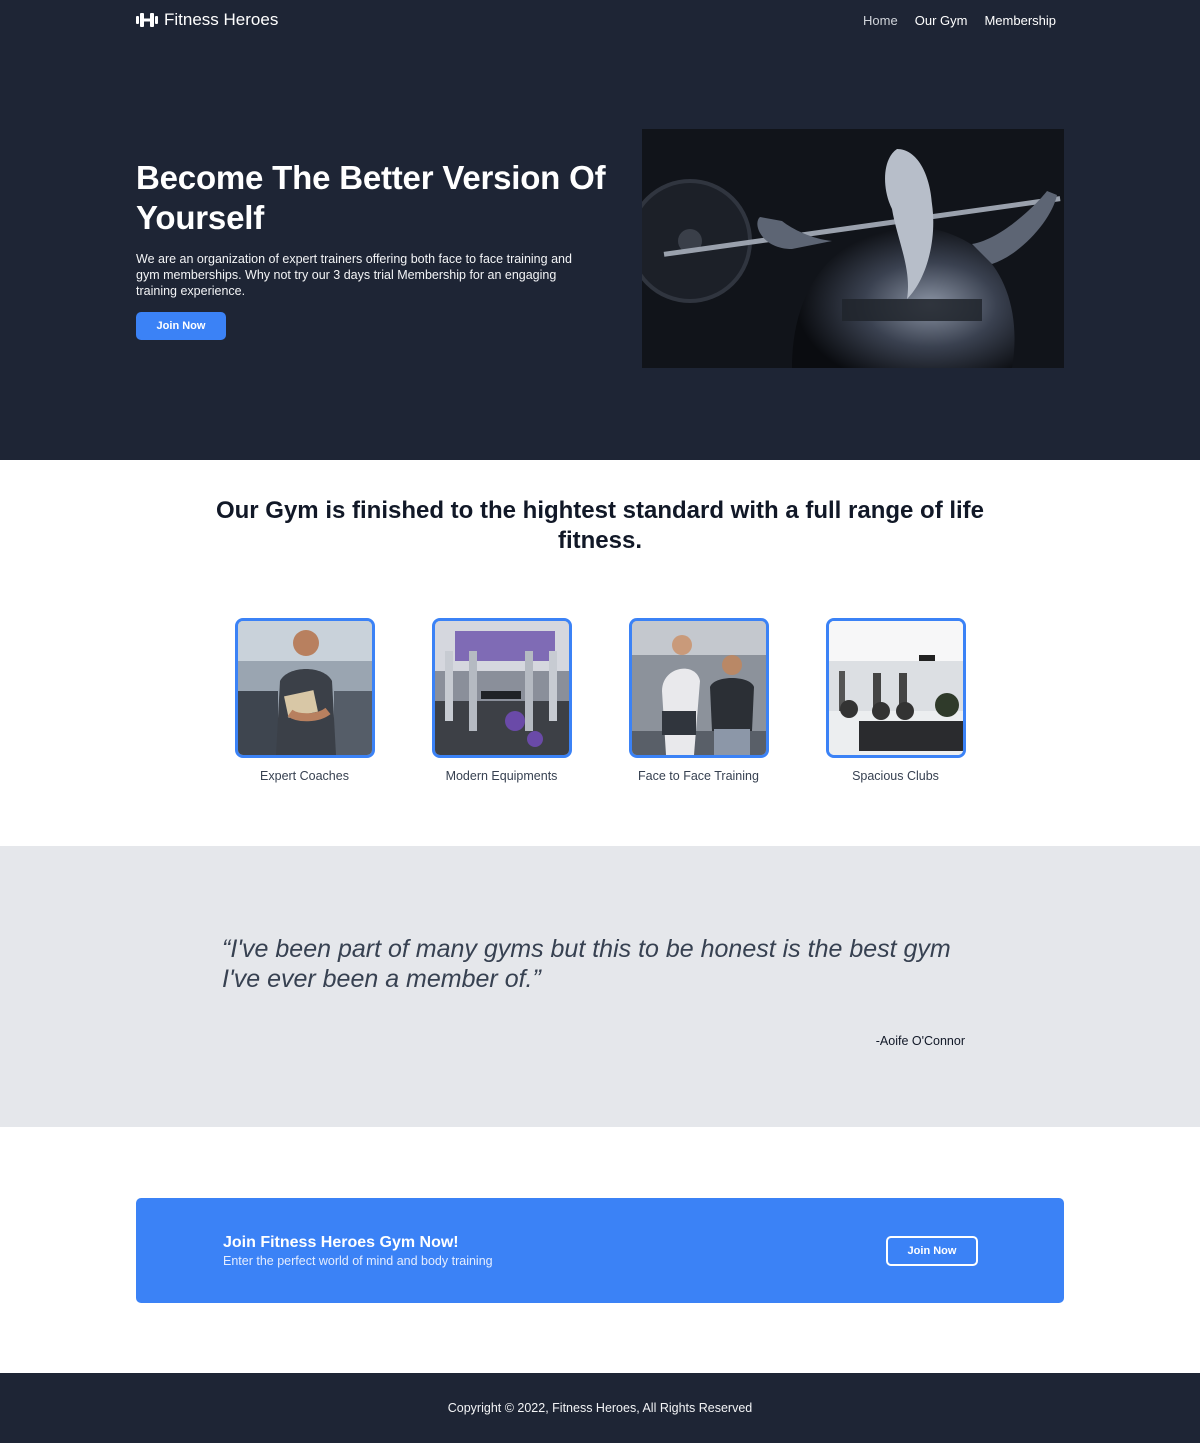 This screenshot has width=1200, height=1443. I want to click on nav-link-membership: Membership, so click(1020, 20).